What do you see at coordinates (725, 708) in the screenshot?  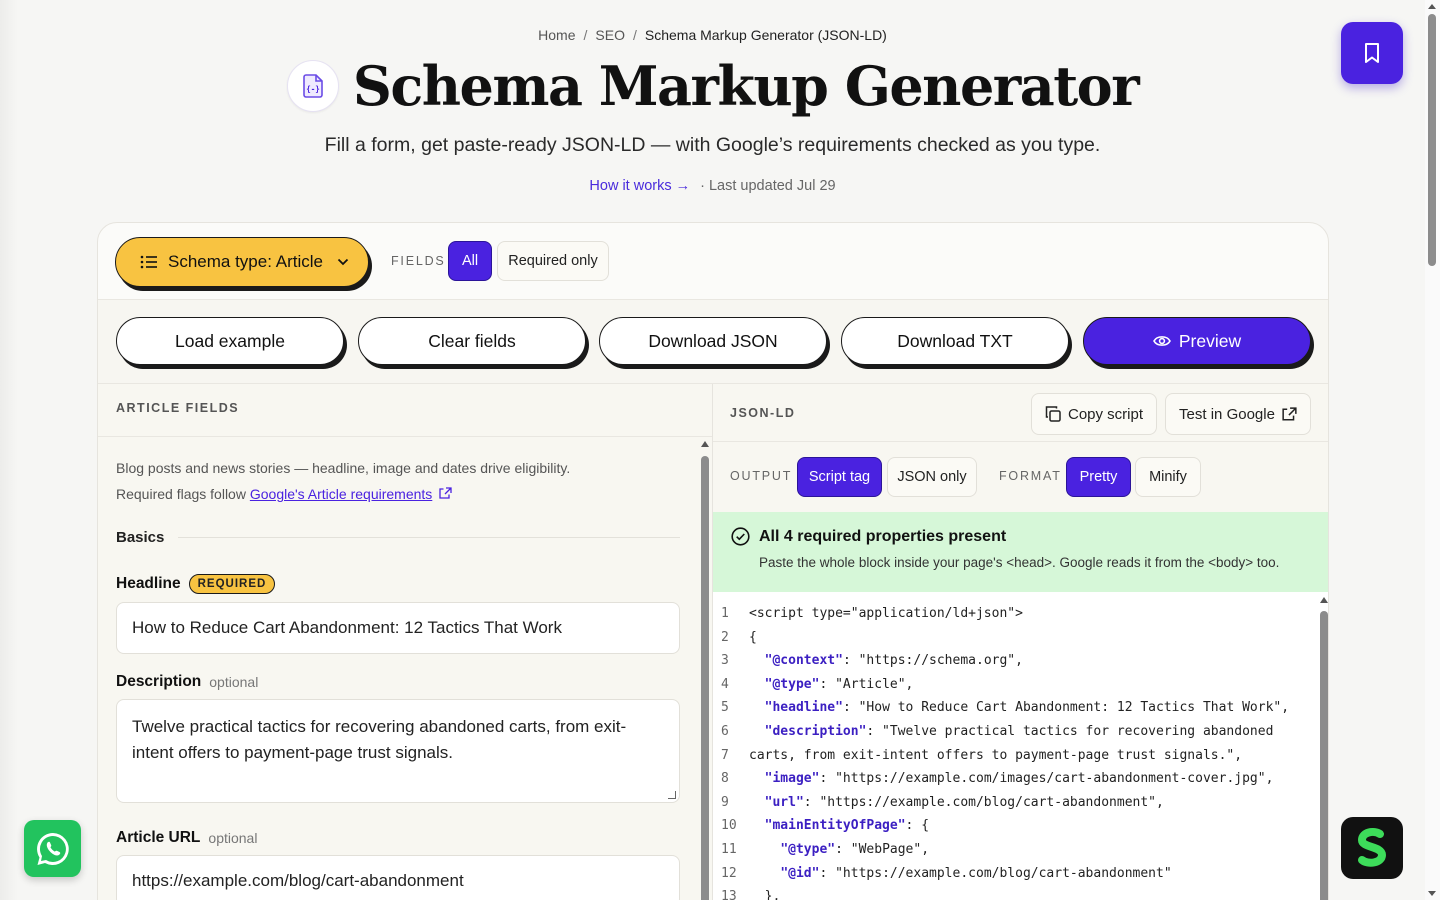 I see `line-number: 5` at bounding box center [725, 708].